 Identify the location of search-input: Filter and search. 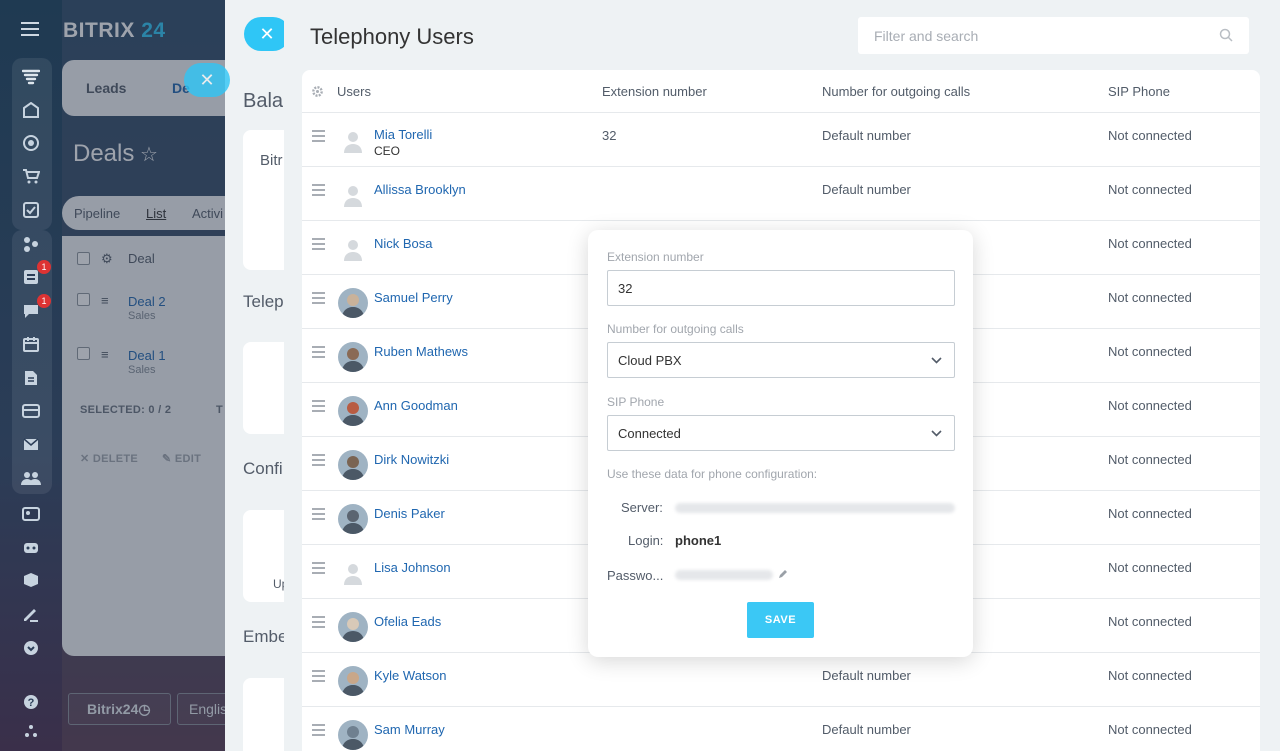
(1053, 35).